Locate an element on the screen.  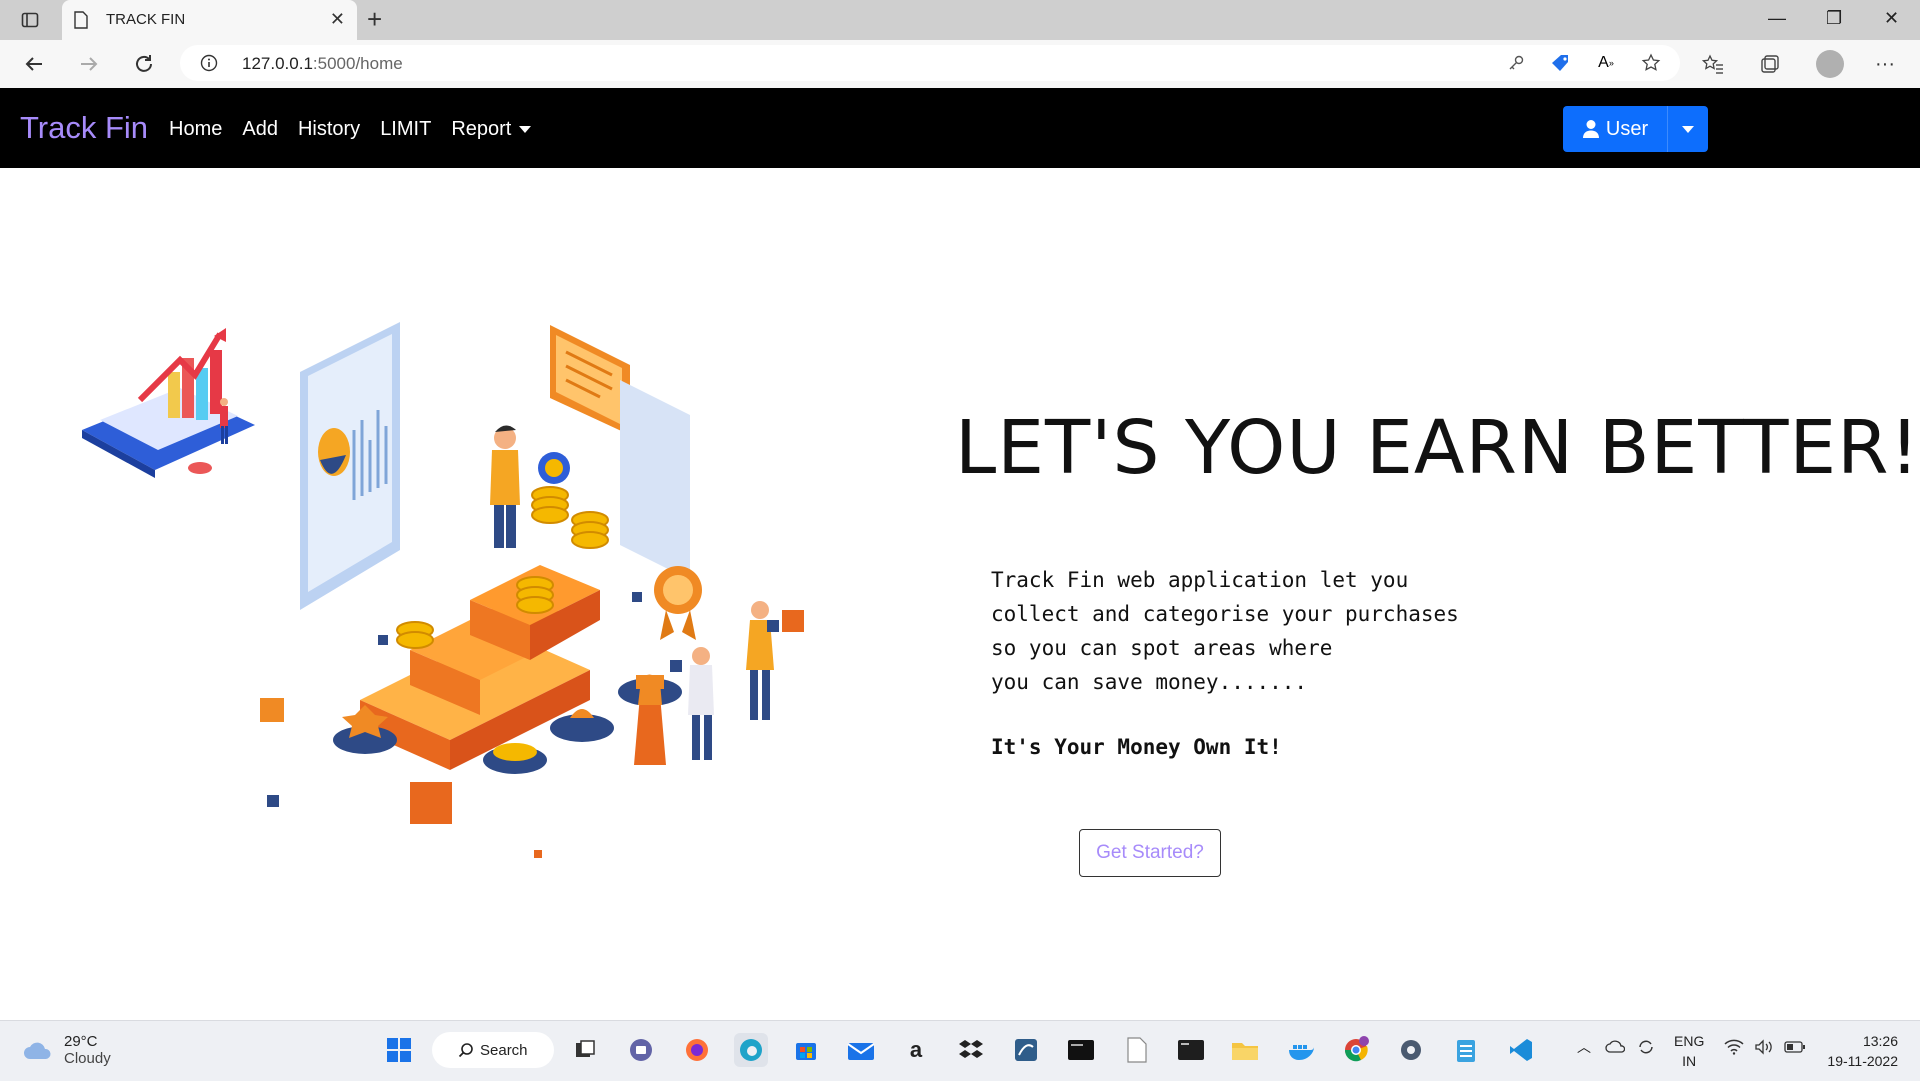
terminal-icon is located at coordinates (1191, 1050).